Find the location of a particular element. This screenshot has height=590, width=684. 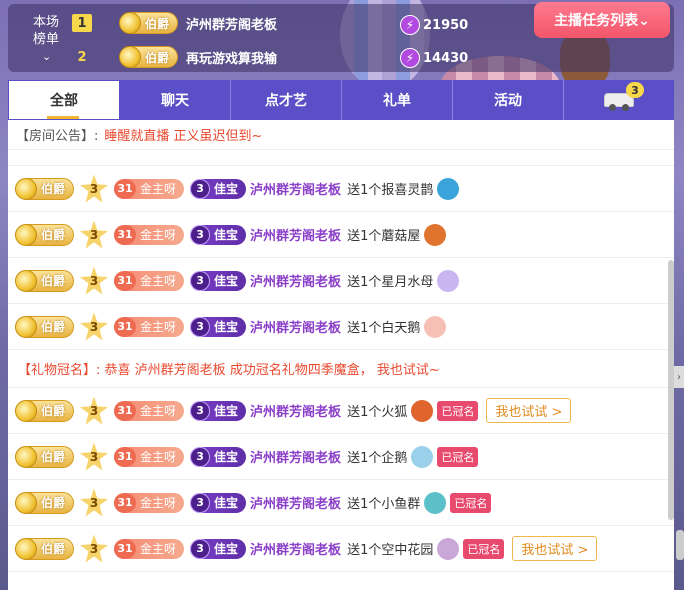

rank-entry: 1 伯爵 泸州群芳阁老板 is located at coordinates (229, 23).